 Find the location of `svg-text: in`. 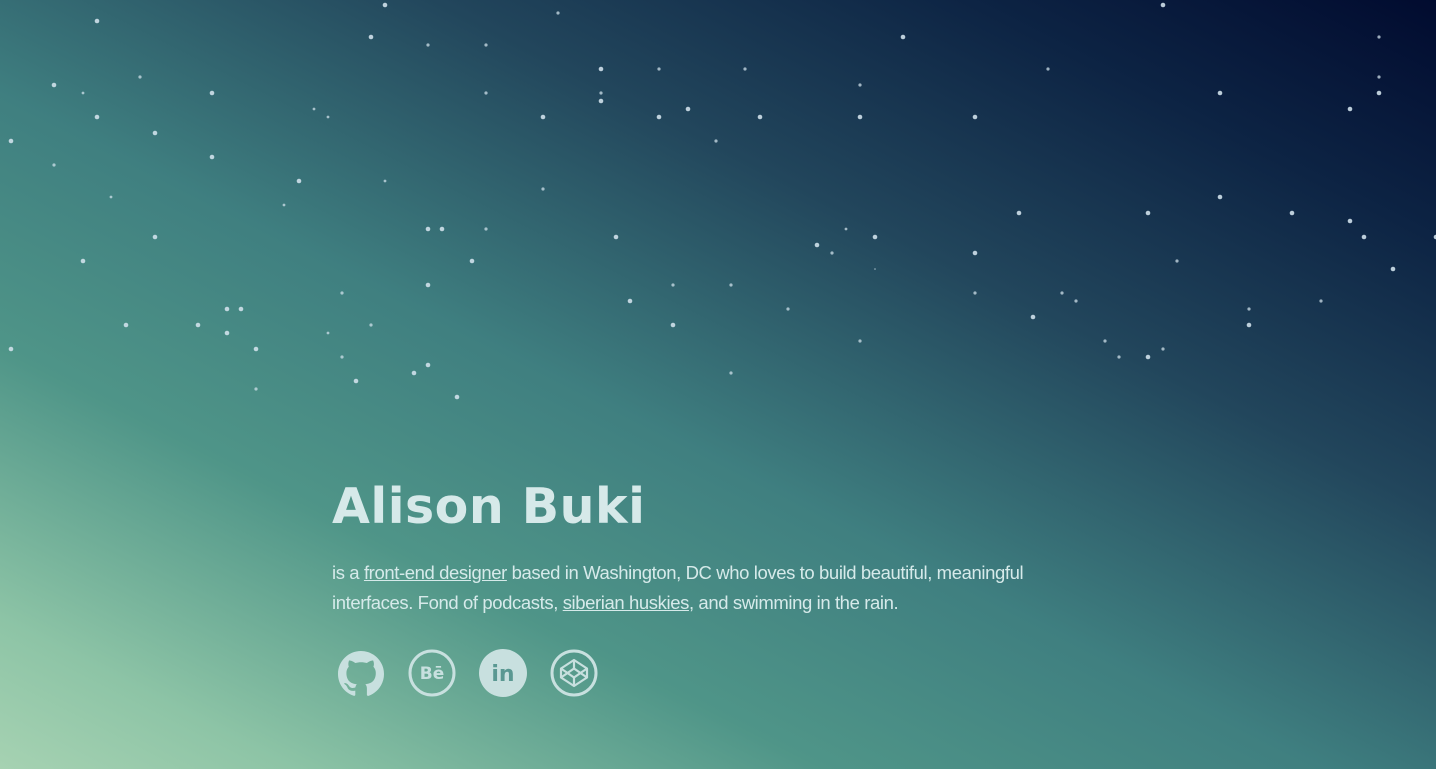

svg-text: in is located at coordinates (502, 674).